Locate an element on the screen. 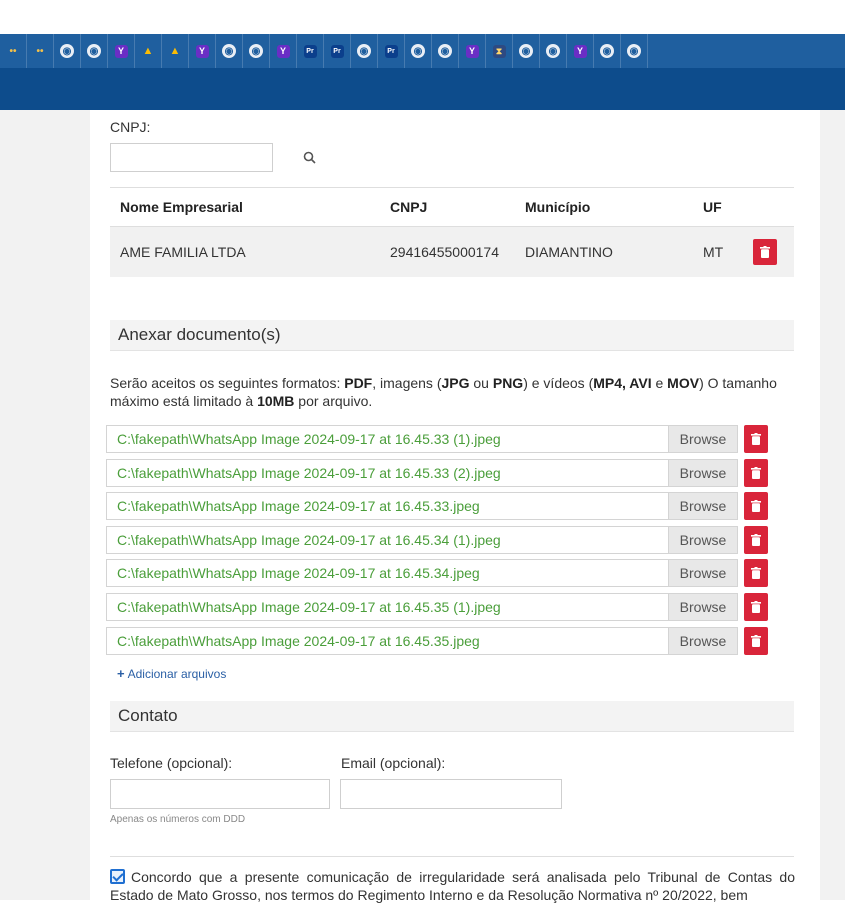 Image resolution: width=845 pixels, height=904 pixels. header-municipio: Município is located at coordinates (558, 207).